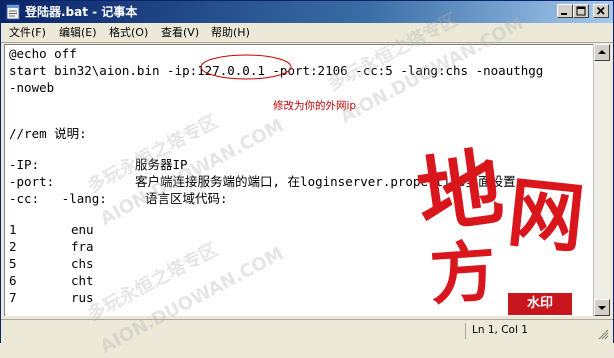 The height and width of the screenshot is (358, 614). Describe the element at coordinates (565, 11) in the screenshot. I see `minimize-button` at that location.